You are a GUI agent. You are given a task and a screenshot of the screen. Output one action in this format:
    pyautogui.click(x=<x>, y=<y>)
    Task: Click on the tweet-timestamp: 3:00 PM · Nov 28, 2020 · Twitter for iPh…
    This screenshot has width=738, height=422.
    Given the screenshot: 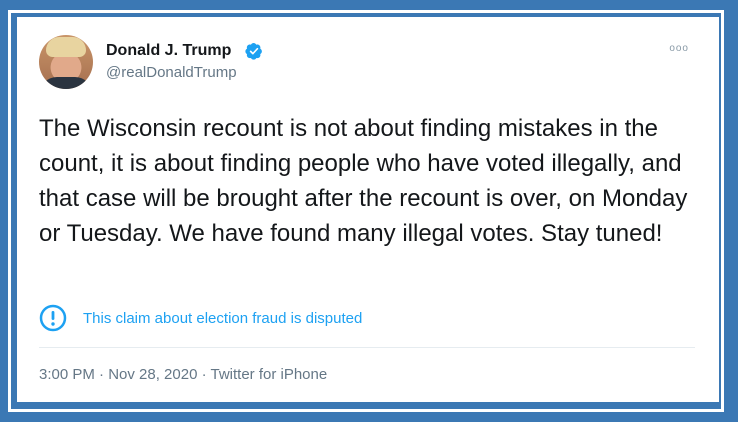 What is the action you would take?
    pyautogui.click(x=183, y=374)
    